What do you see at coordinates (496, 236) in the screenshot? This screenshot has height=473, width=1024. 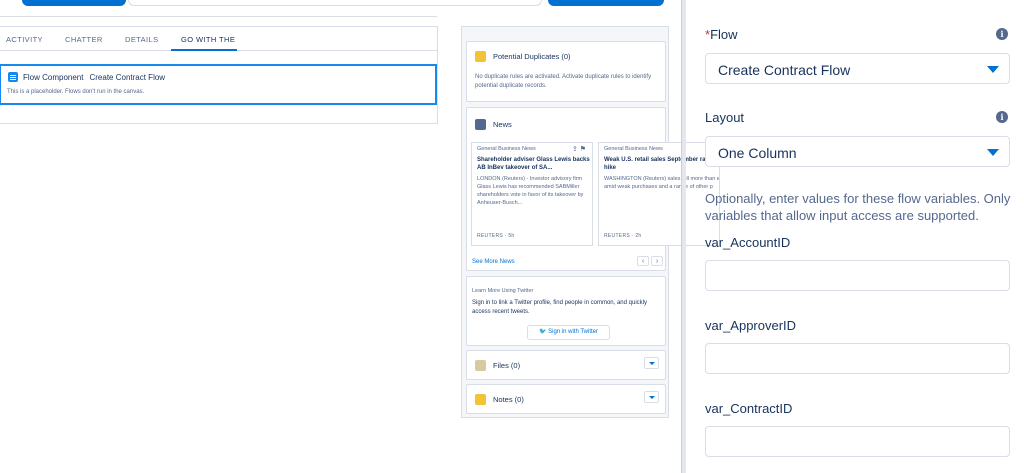 I see `news-footer: REUTERS · 5h` at bounding box center [496, 236].